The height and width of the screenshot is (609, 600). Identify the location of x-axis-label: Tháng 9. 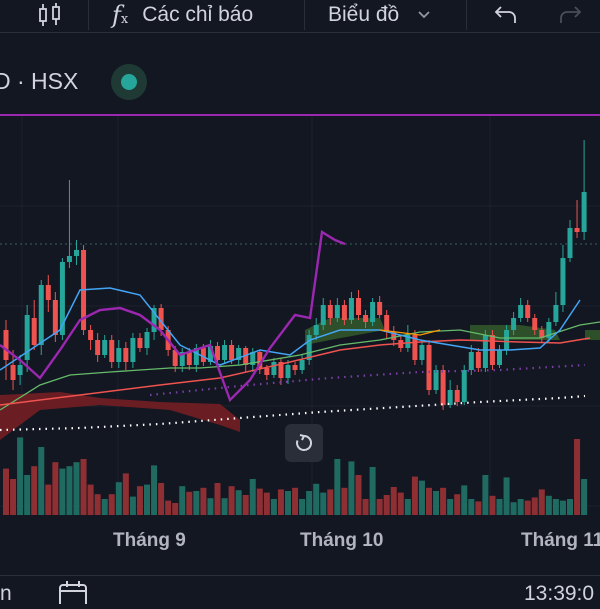
(149, 540).